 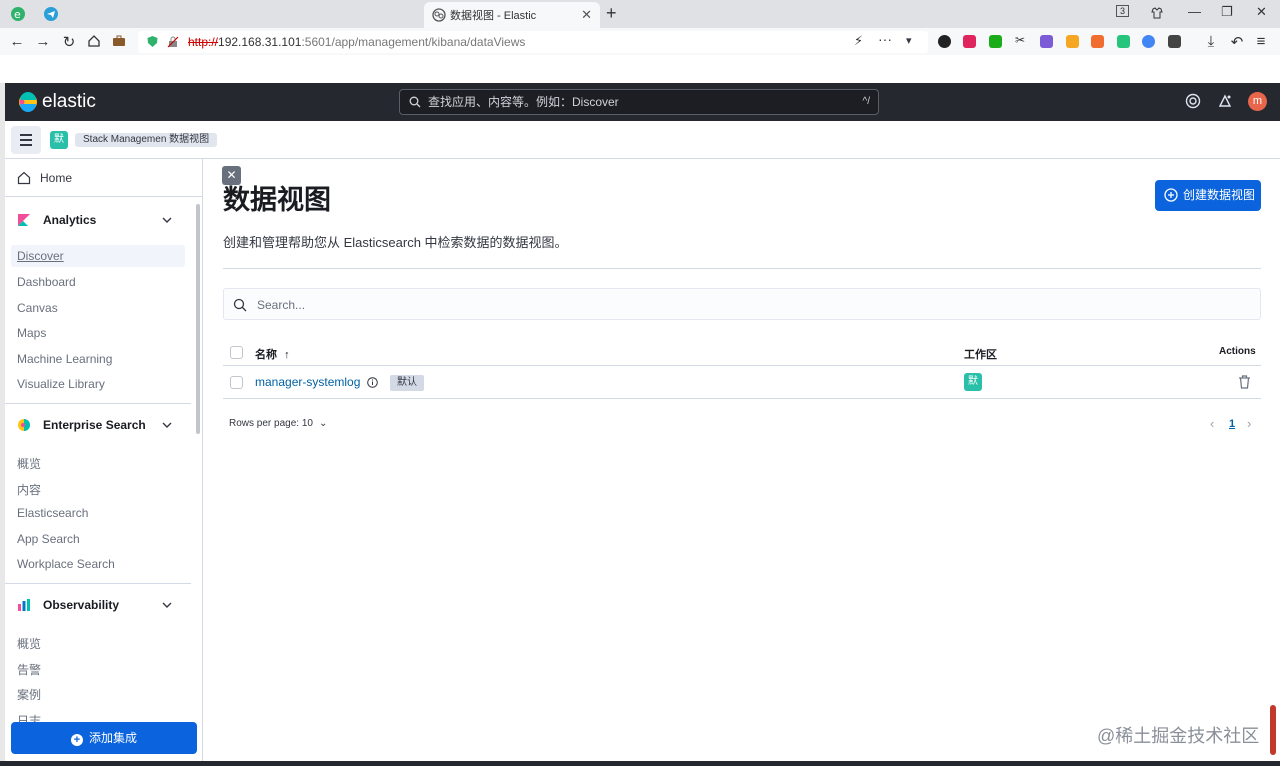 What do you see at coordinates (59, 140) in the screenshot?
I see `space-selector-badge: 默` at bounding box center [59, 140].